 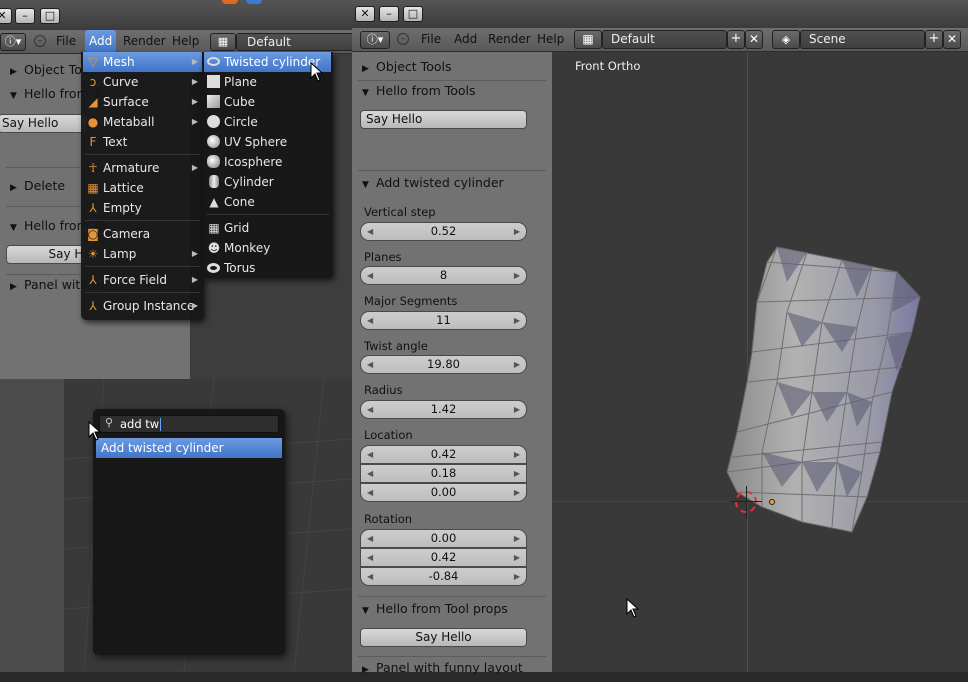 I want to click on armature-icon: ☥, so click(x=93, y=168).